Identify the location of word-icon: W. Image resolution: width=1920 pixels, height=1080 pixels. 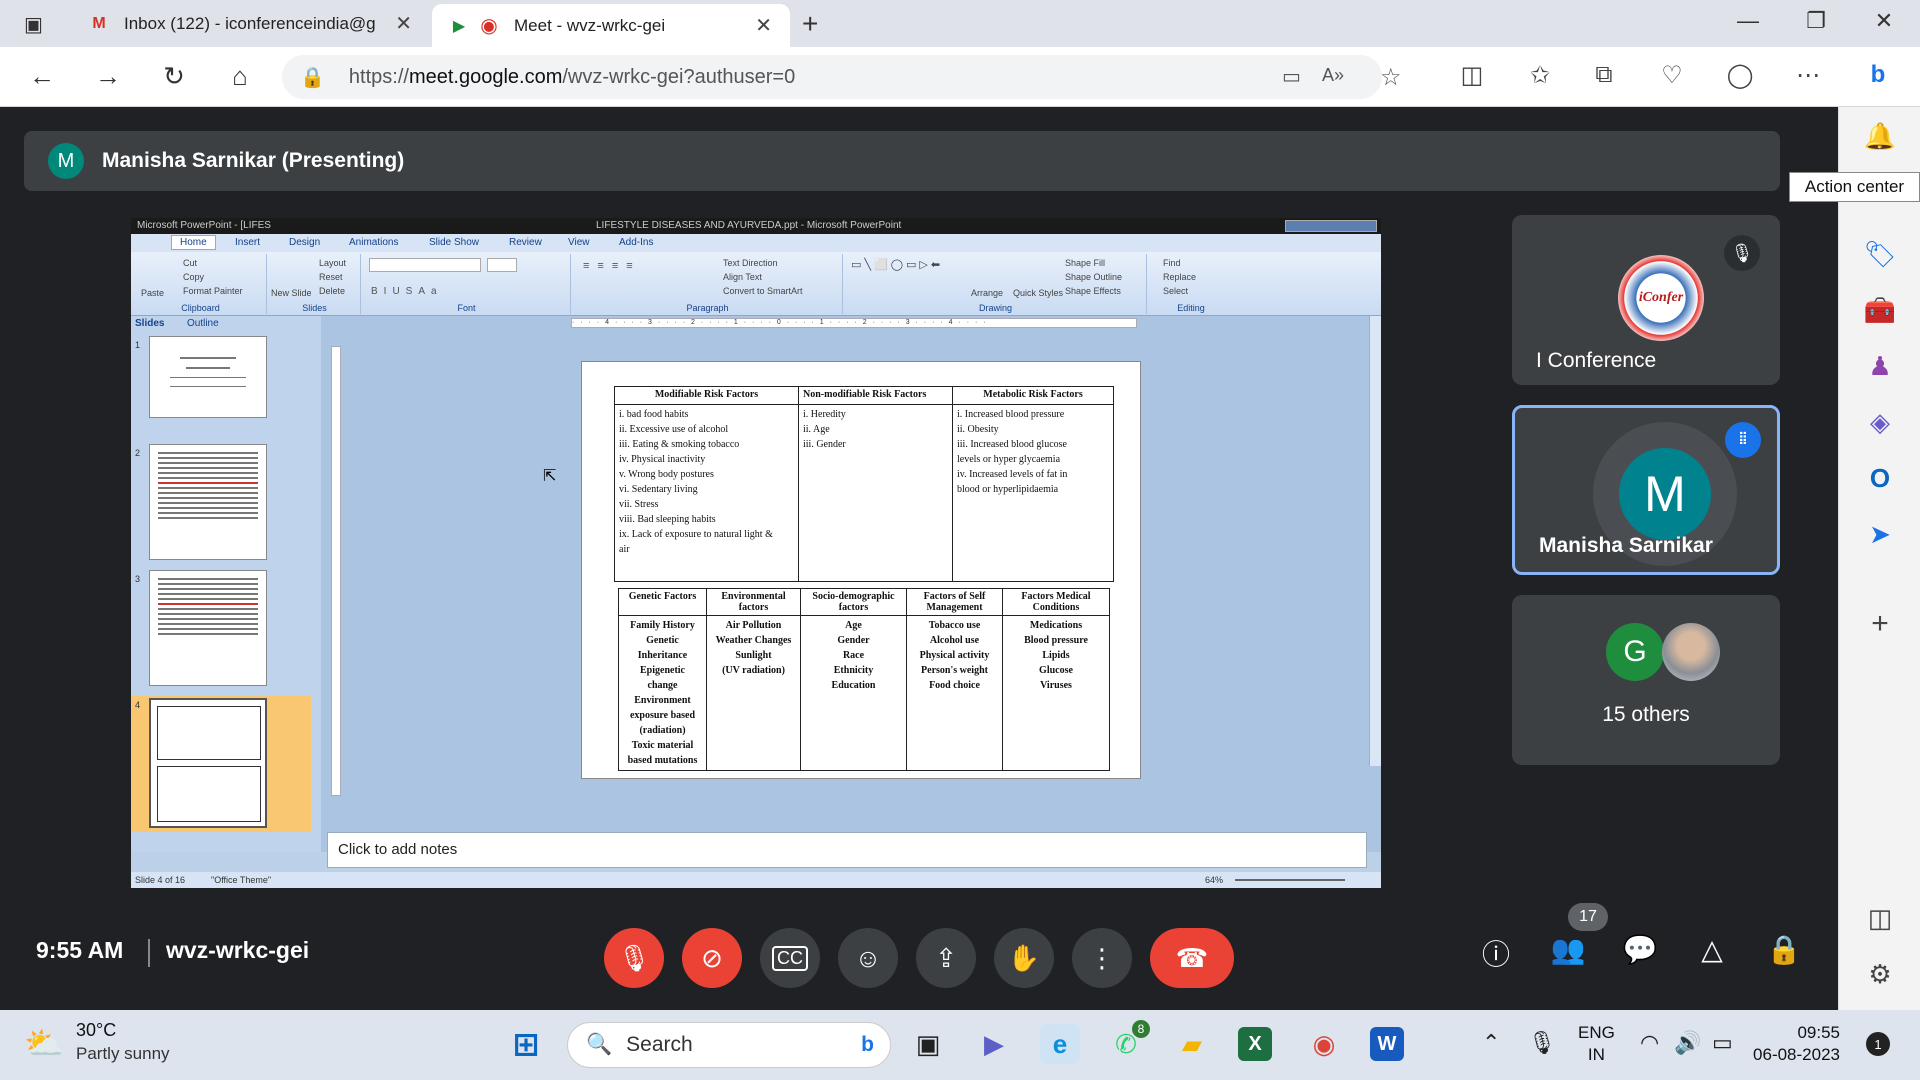
(1387, 1044).